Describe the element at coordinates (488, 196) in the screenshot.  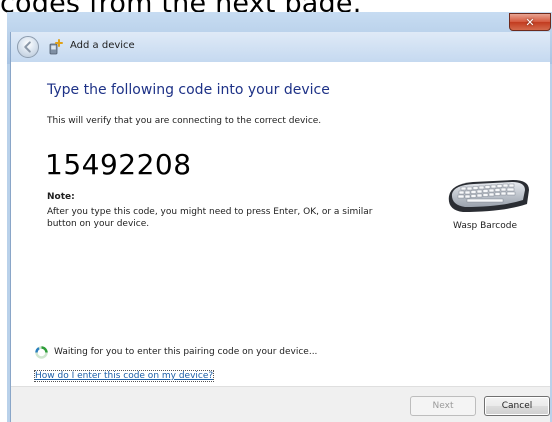
I see `keyboard-icon` at that location.